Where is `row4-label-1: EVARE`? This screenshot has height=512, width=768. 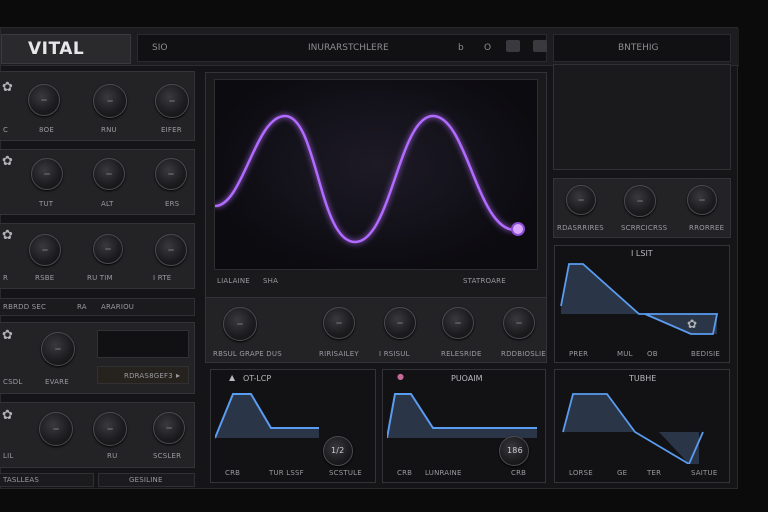 row4-label-1: EVARE is located at coordinates (57, 382).